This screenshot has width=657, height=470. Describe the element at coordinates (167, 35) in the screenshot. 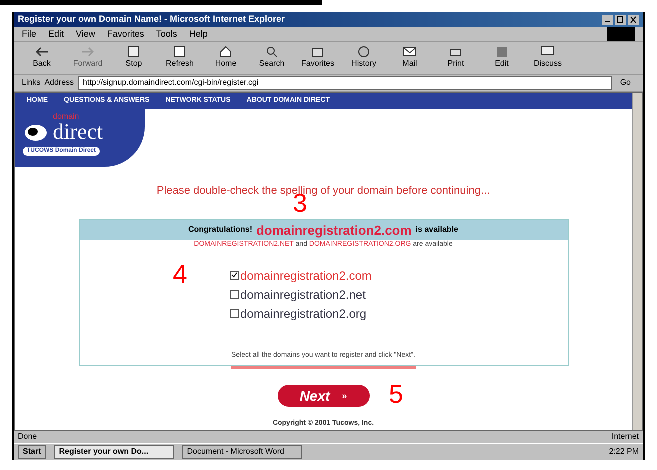

I see `menu-item: Tools` at that location.